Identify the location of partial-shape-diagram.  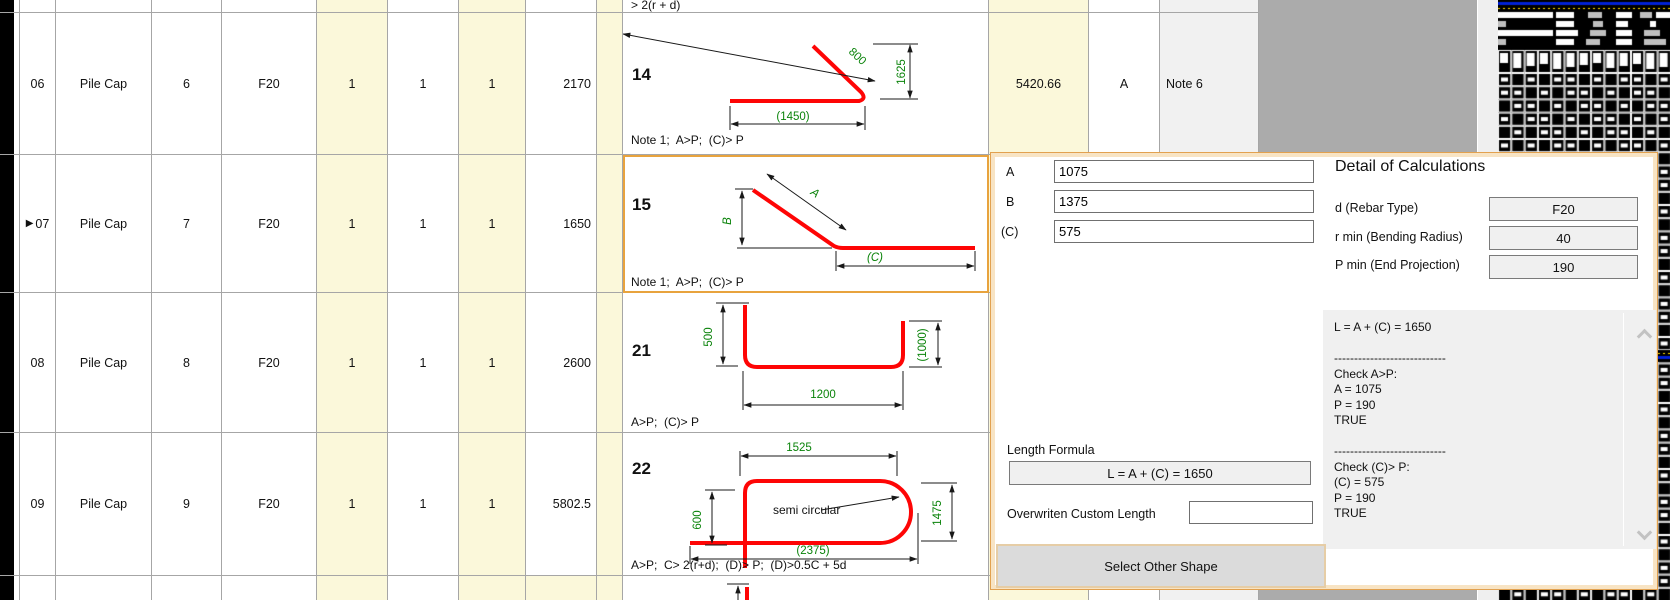
(738, 591).